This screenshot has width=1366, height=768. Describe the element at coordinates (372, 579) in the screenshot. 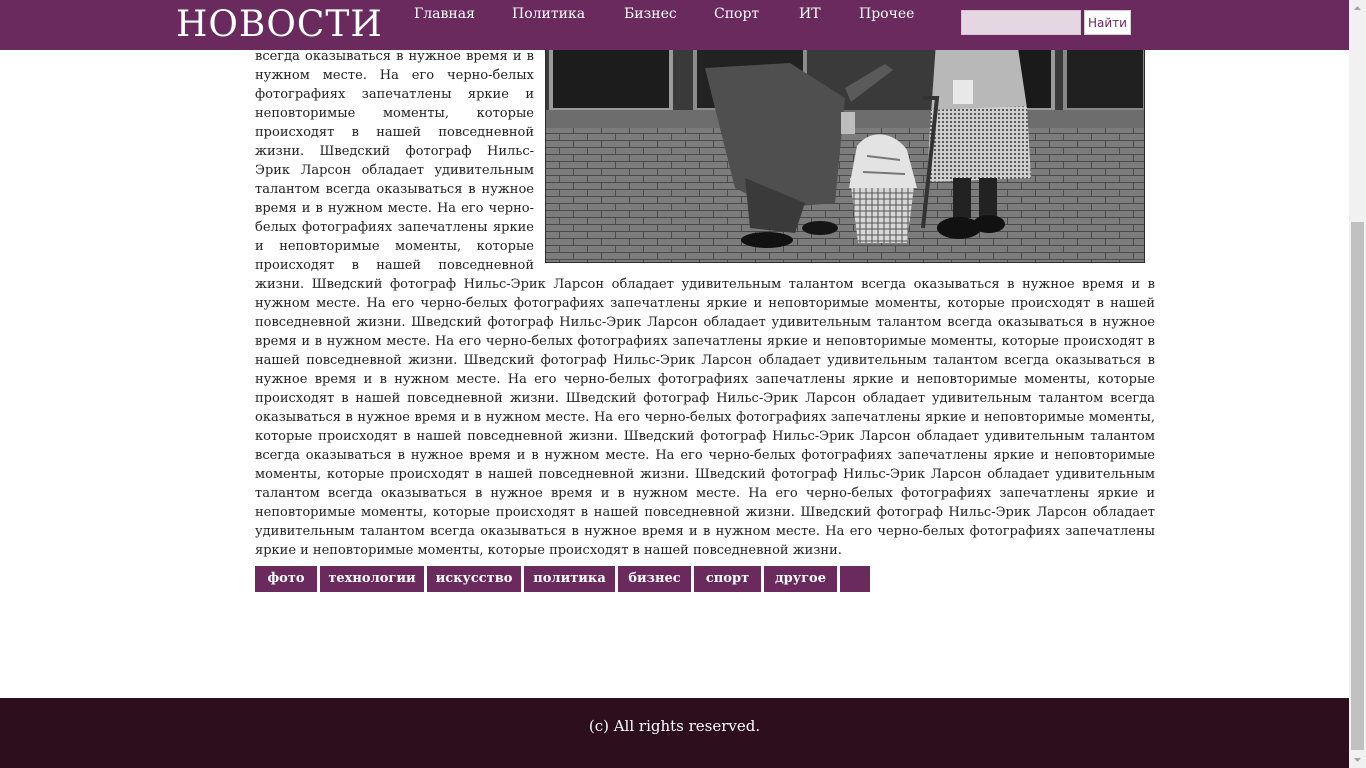

I see `tag-technology: технологии` at that location.